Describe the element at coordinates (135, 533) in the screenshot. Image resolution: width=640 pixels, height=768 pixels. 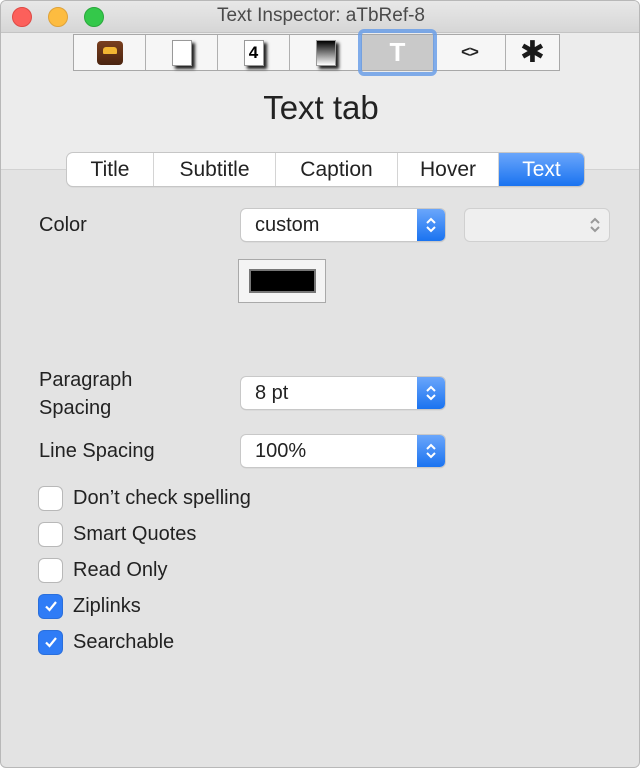
I see `checkbox-label: Smart Quotes` at that location.